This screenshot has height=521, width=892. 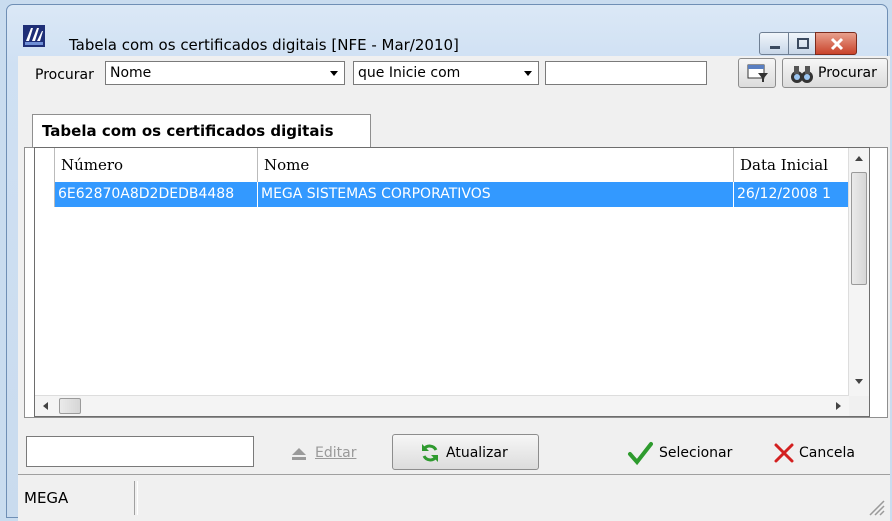 I want to click on resize-grip-icon, so click(x=876, y=507).